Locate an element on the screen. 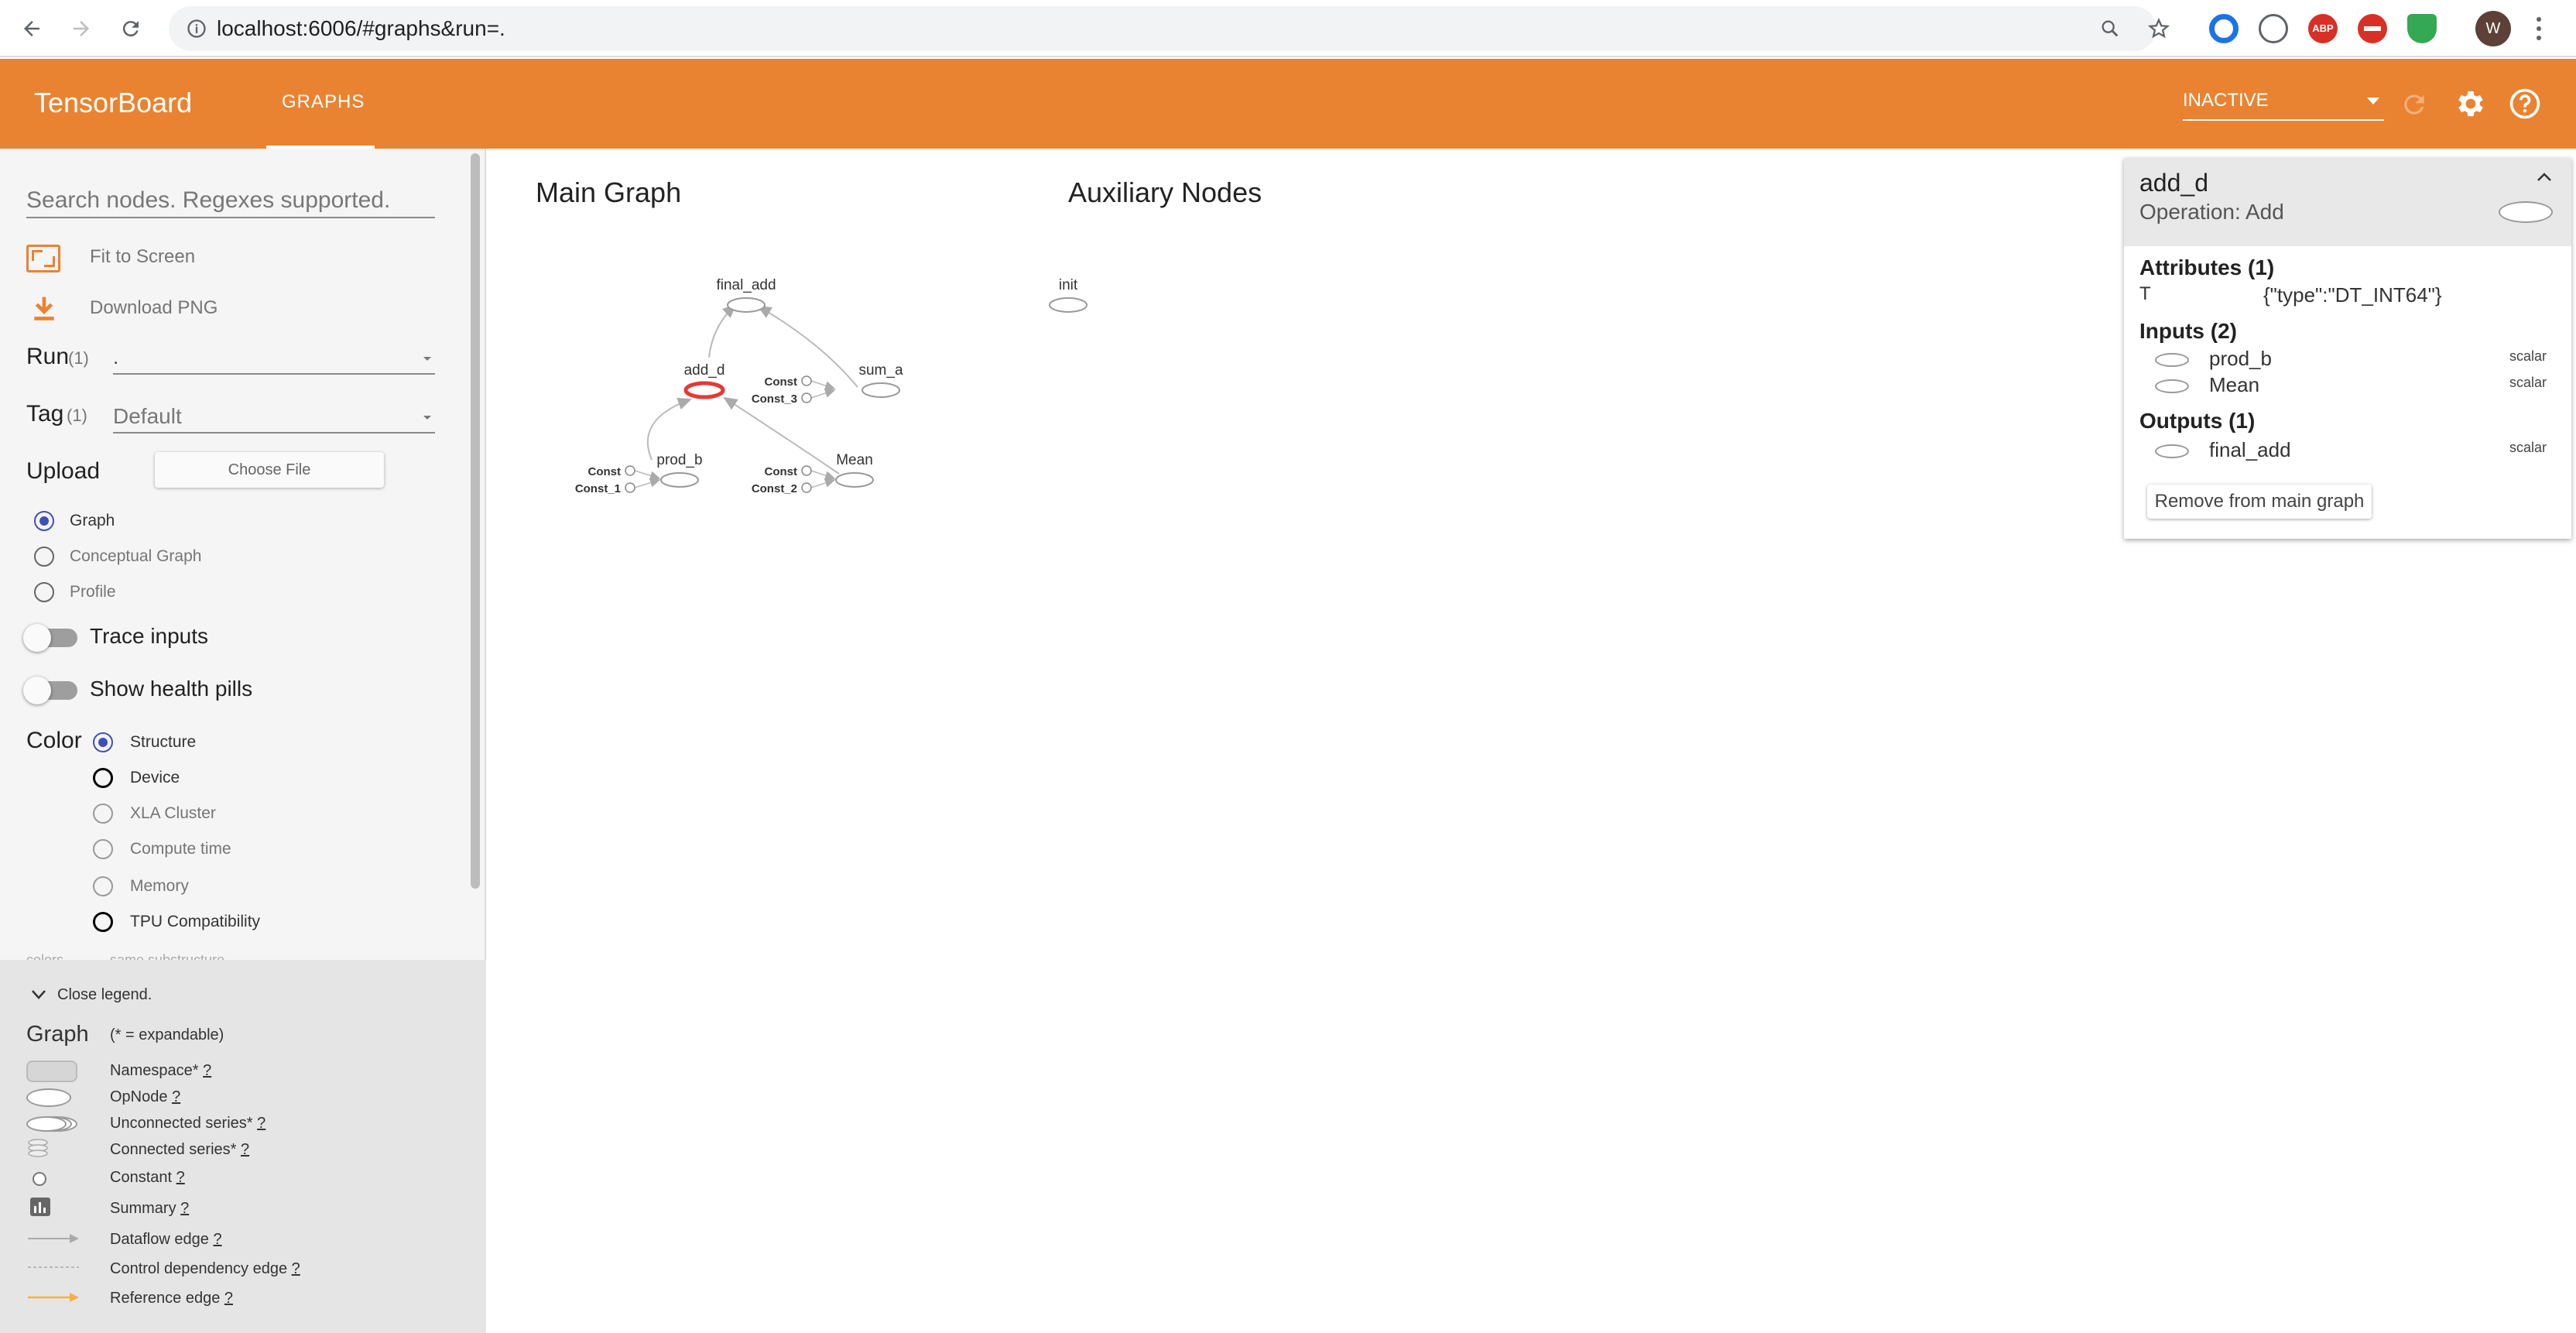 This screenshot has width=2576, height=1333. legend-opnode: OpNode ? is located at coordinates (145, 1096).